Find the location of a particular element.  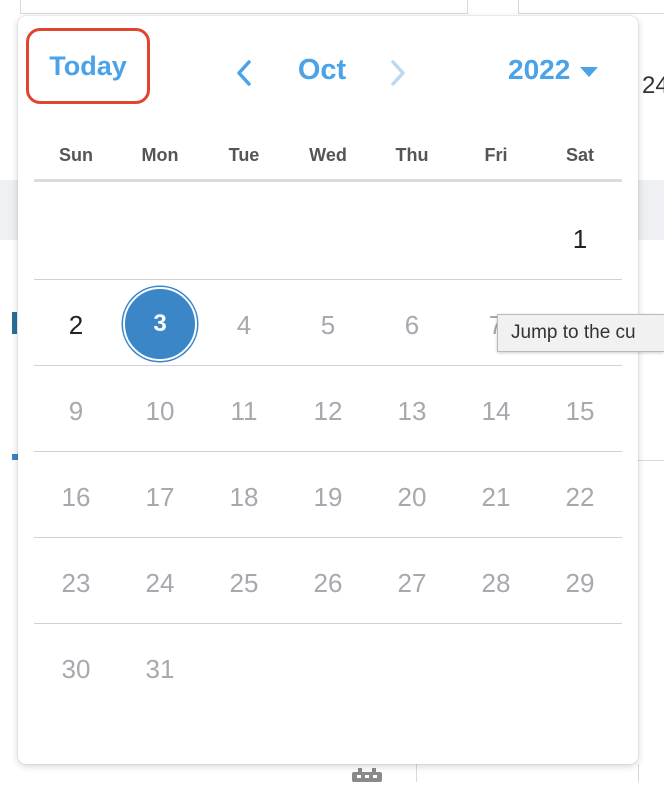

day-cell-disabled: 9 is located at coordinates (76, 411).